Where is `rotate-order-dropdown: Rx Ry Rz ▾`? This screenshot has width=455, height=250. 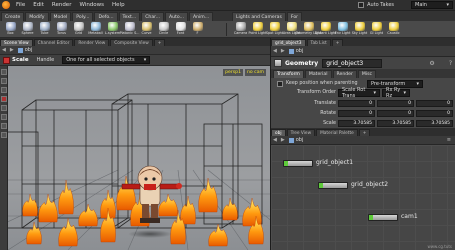 rotate-order-dropdown: Rx Ry Rz ▾ is located at coordinates (396, 93).